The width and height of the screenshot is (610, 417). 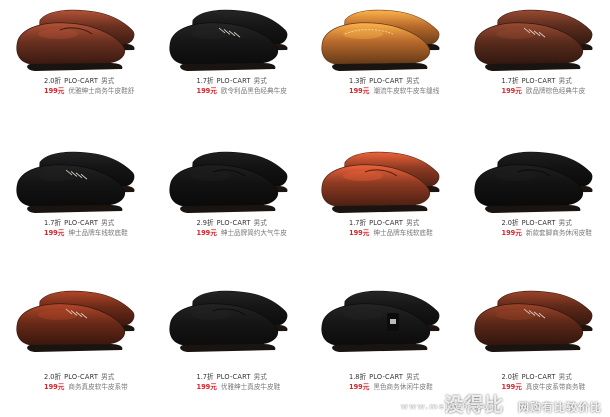 I want to click on product-title-link: 欧品牌棕色经典牛皮, so click(x=555, y=91).